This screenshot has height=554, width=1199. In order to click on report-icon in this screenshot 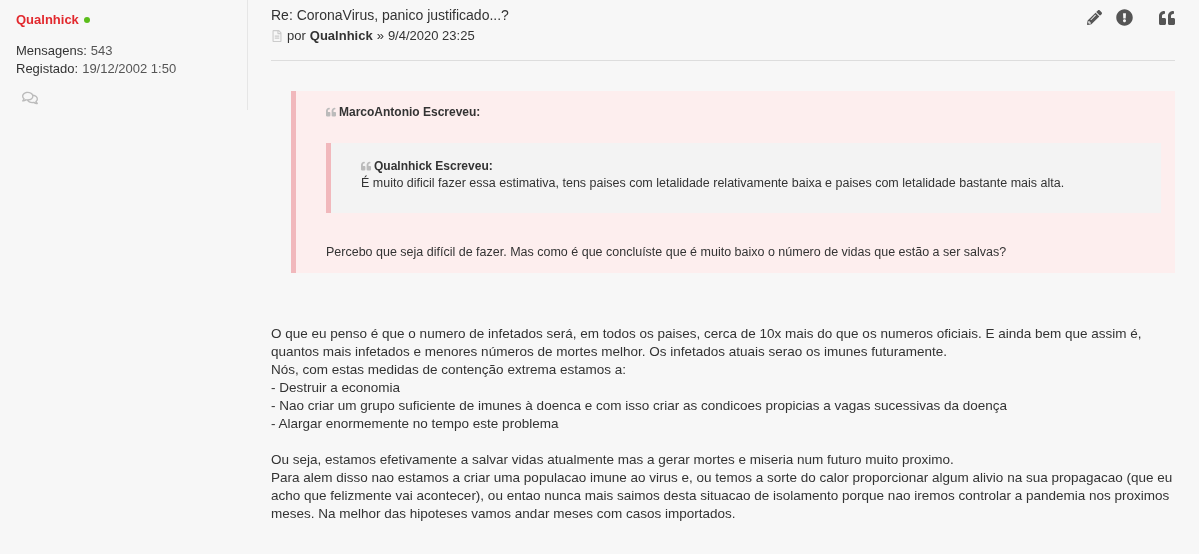, I will do `click(1124, 17)`.